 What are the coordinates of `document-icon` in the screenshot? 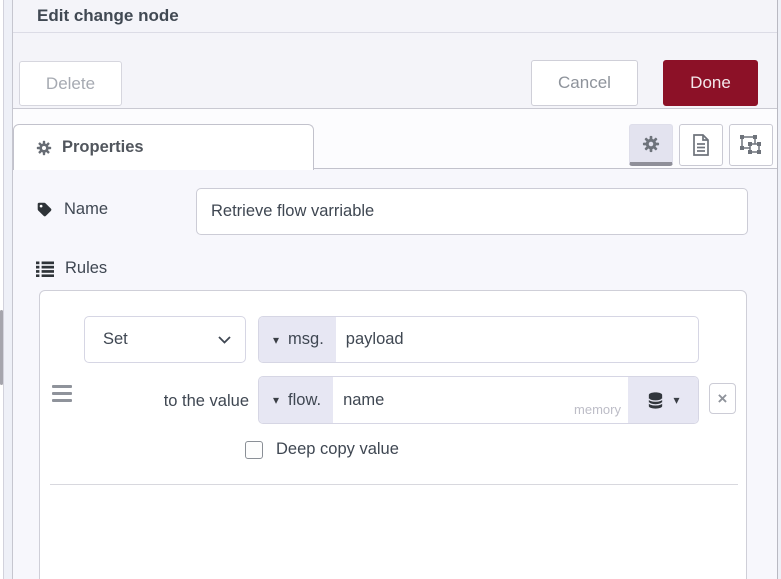 It's located at (701, 145).